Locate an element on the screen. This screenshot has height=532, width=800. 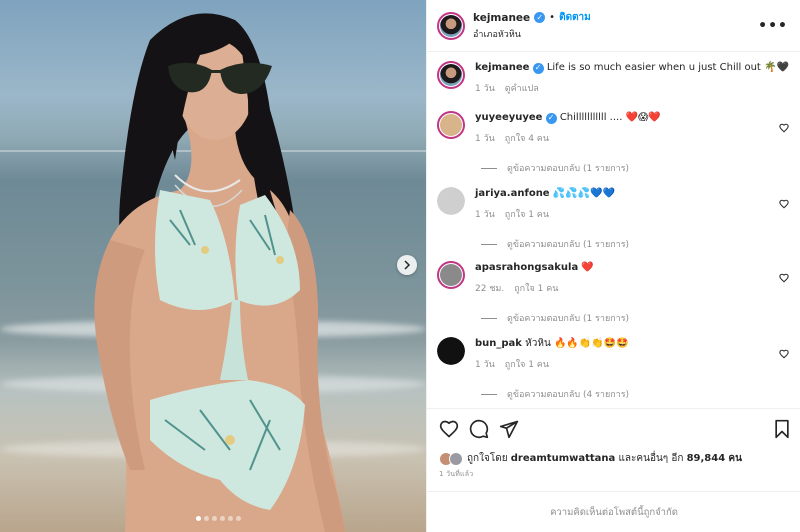
view-replies-button: ดูข้อความตอบกลับ (4 รายการ) is located at coordinates (555, 394).